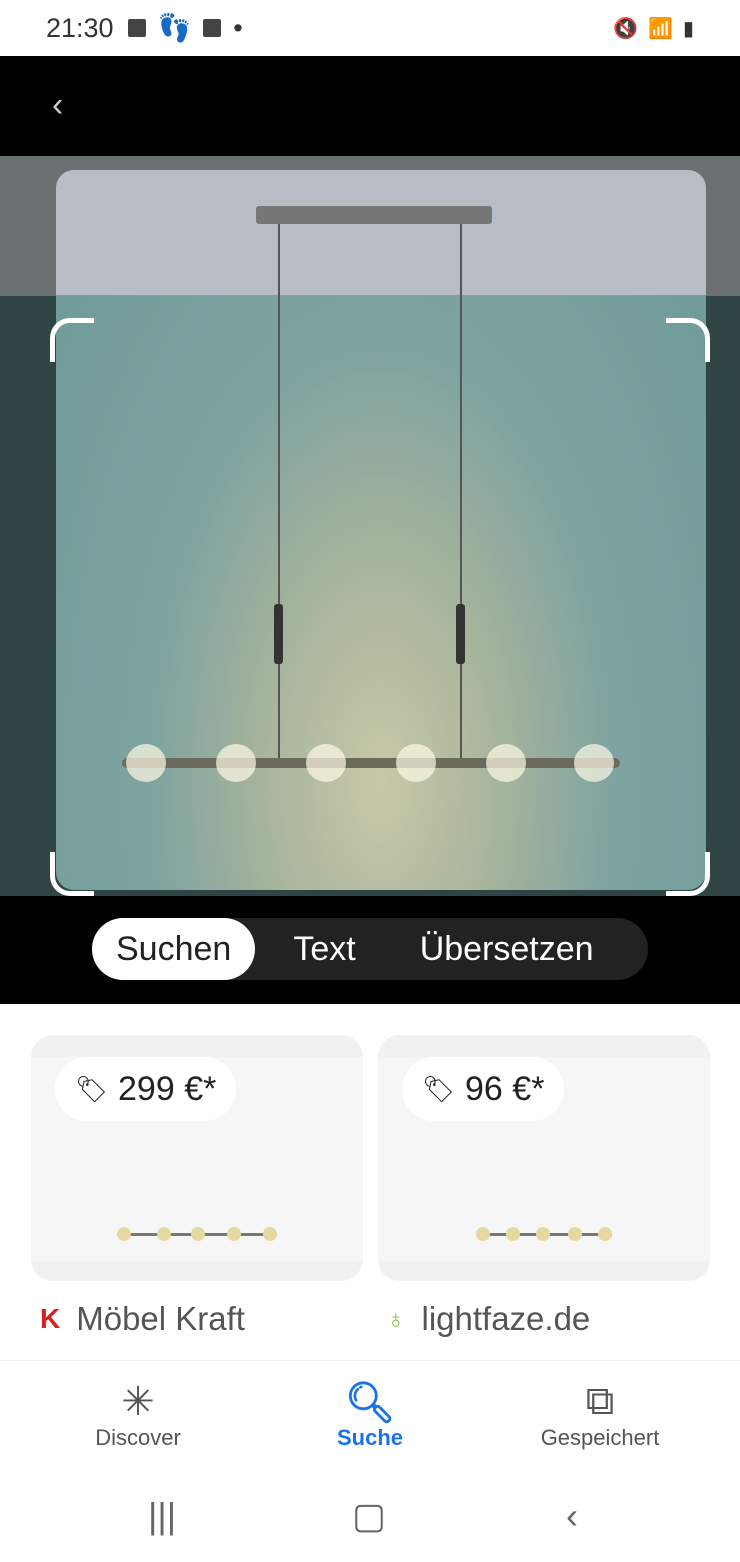 The height and width of the screenshot is (1562, 740). What do you see at coordinates (572, 1516) in the screenshot?
I see `back-nav-icon: ‹` at bounding box center [572, 1516].